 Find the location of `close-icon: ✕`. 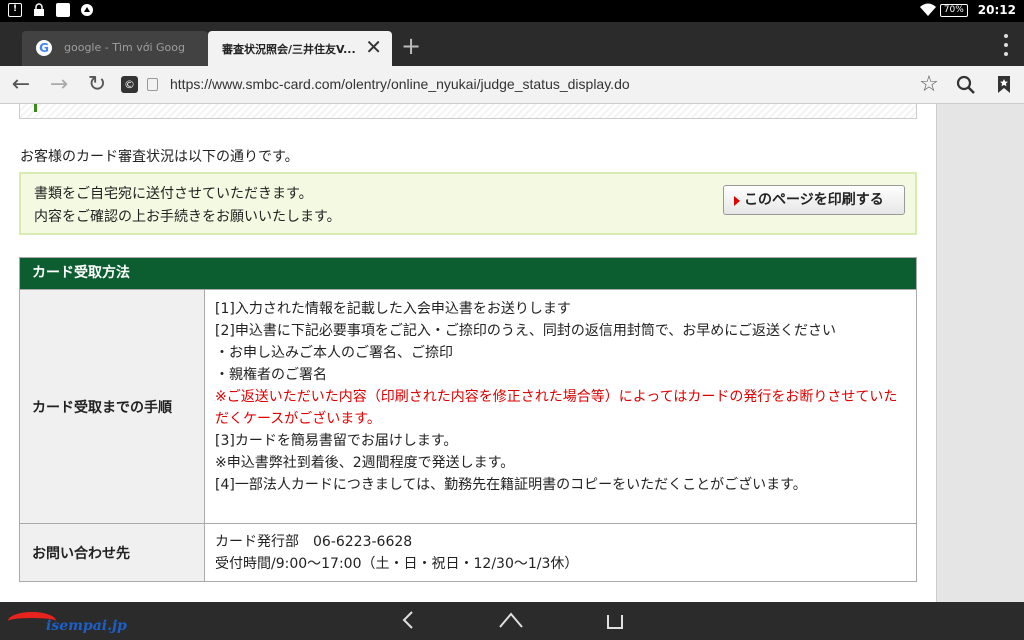

close-icon: ✕ is located at coordinates (373, 47).